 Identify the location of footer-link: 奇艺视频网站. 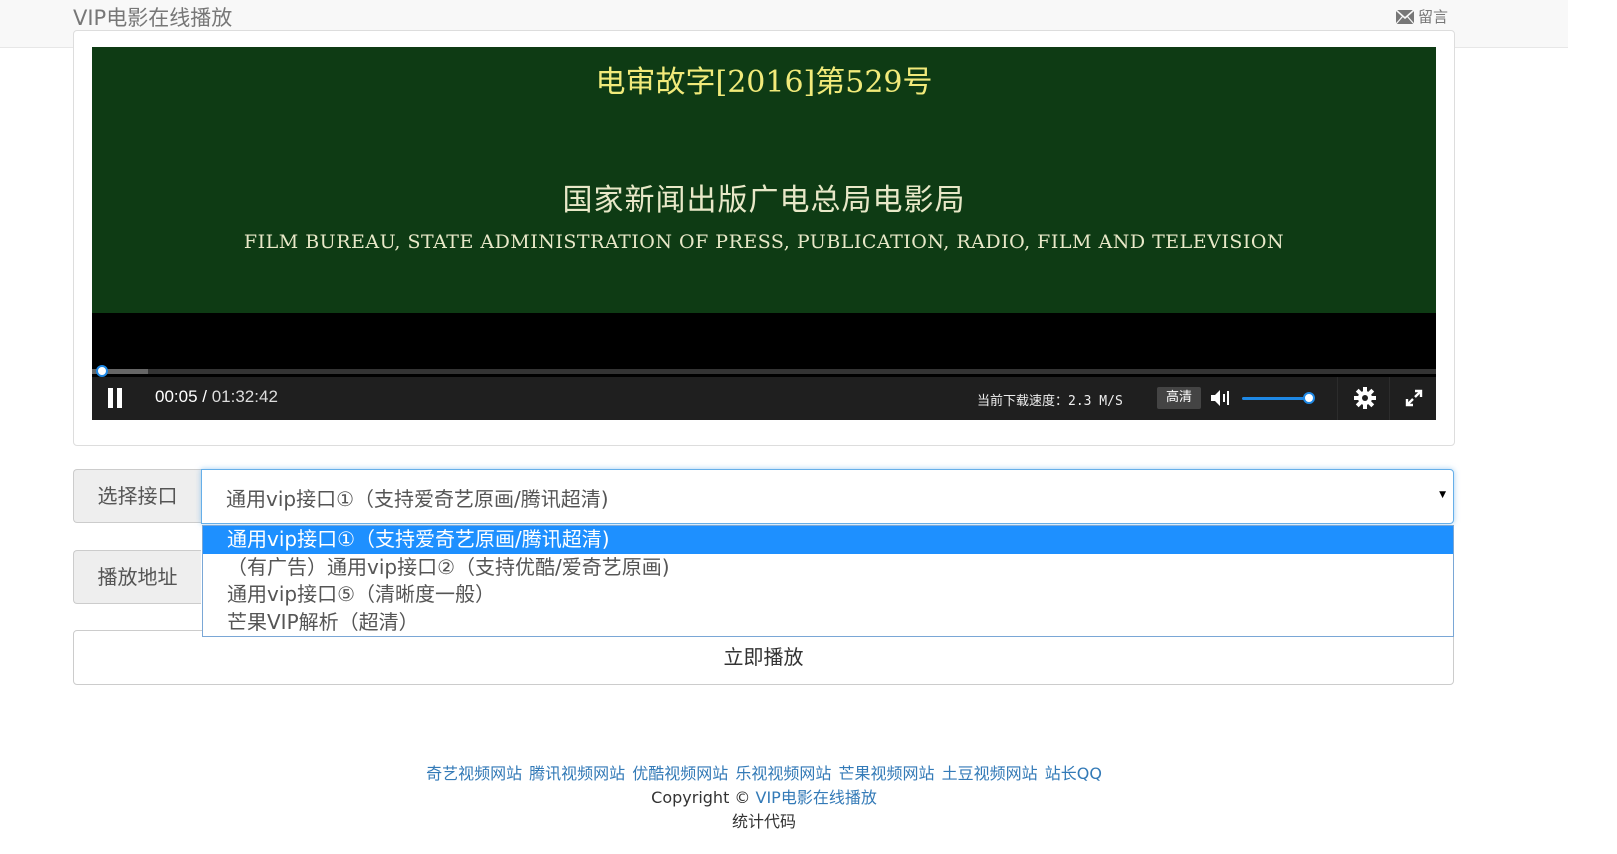
(474, 773).